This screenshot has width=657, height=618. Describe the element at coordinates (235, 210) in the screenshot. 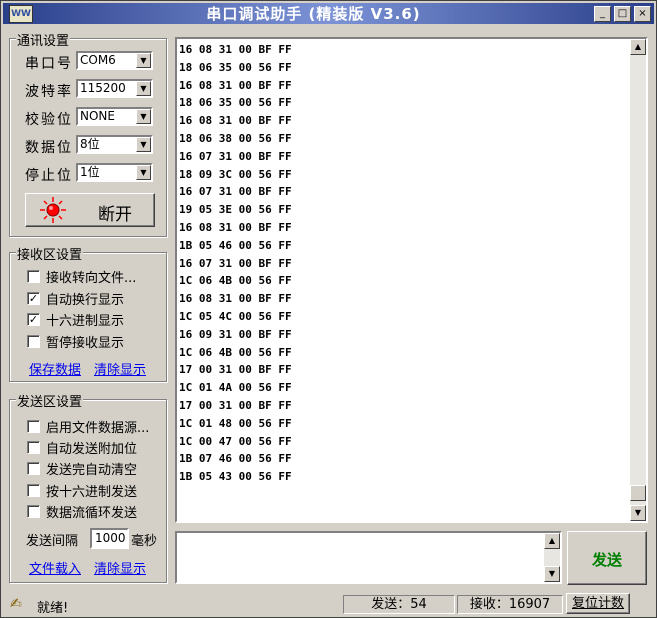

I see `receive-line: 19 05 3E 00 56 FF` at that location.